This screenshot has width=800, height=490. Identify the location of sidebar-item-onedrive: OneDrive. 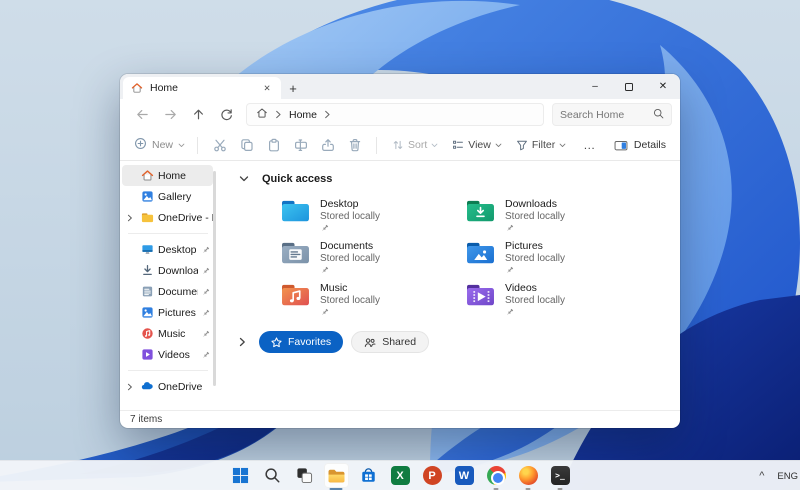
(167, 386).